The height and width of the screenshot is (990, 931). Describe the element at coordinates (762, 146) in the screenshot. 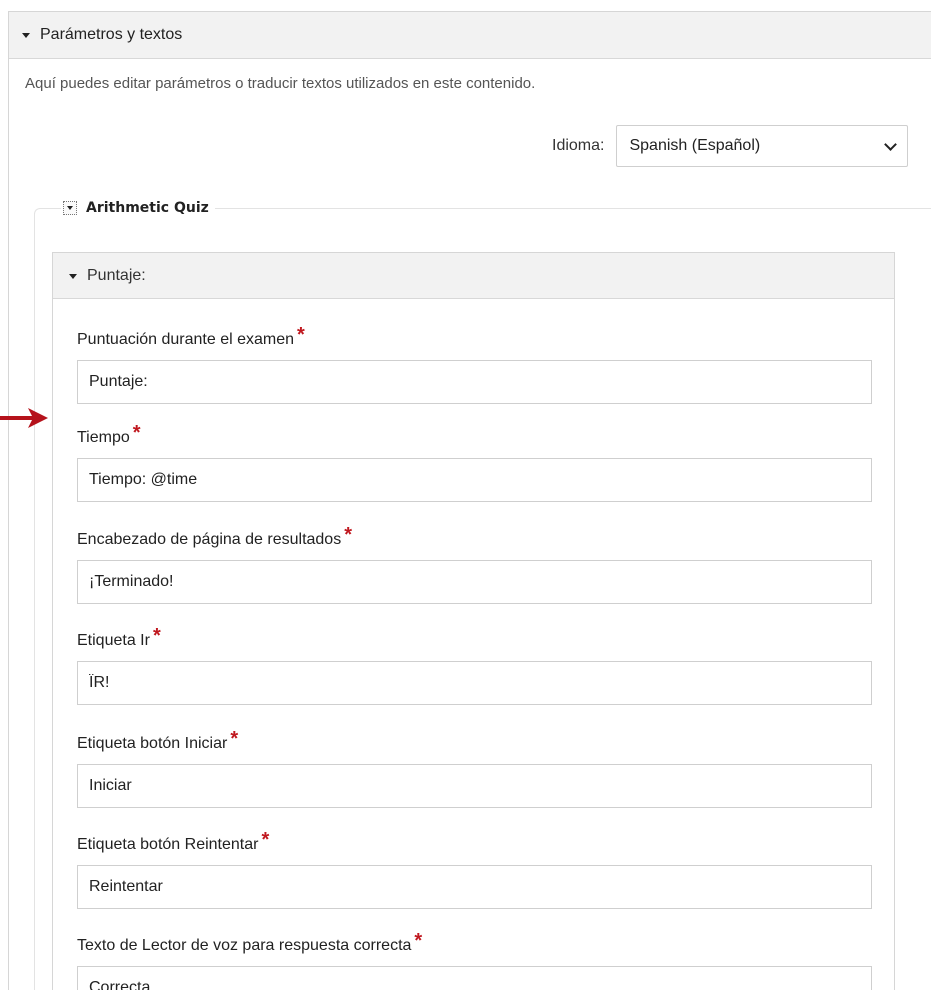

I see `language-select: Spanish (Español)` at that location.